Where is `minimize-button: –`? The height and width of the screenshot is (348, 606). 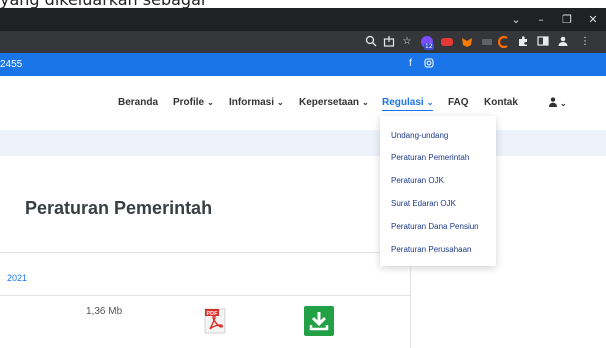
minimize-button: – is located at coordinates (541, 19).